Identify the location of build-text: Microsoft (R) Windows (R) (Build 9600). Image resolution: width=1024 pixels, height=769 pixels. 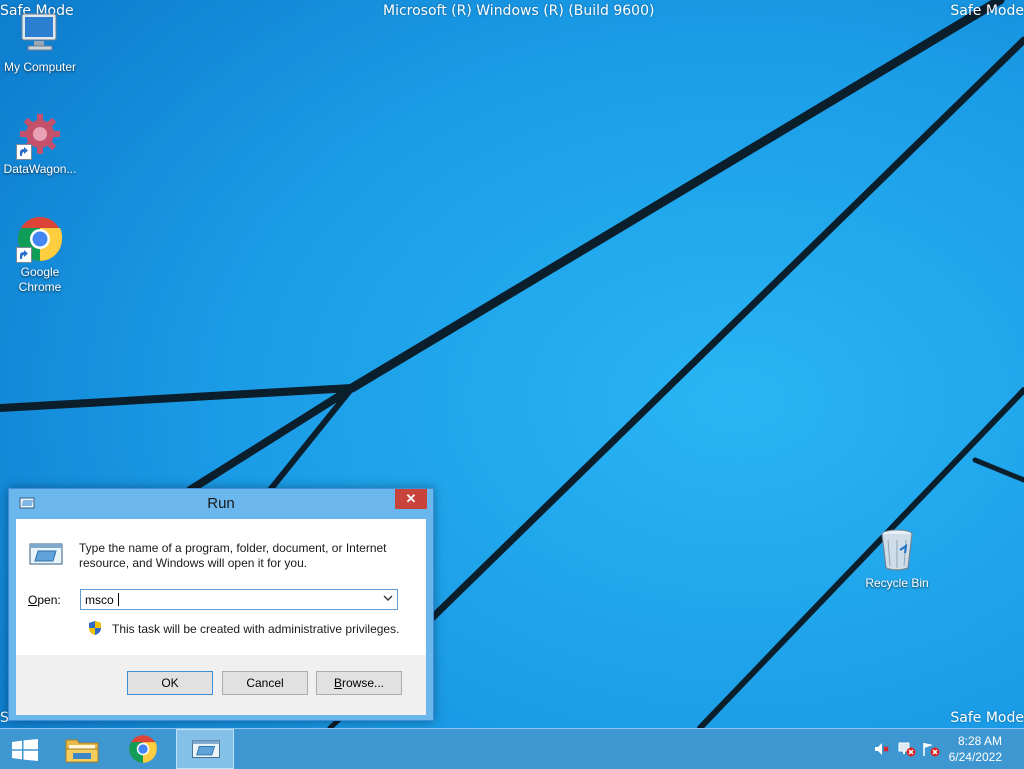
(519, 11).